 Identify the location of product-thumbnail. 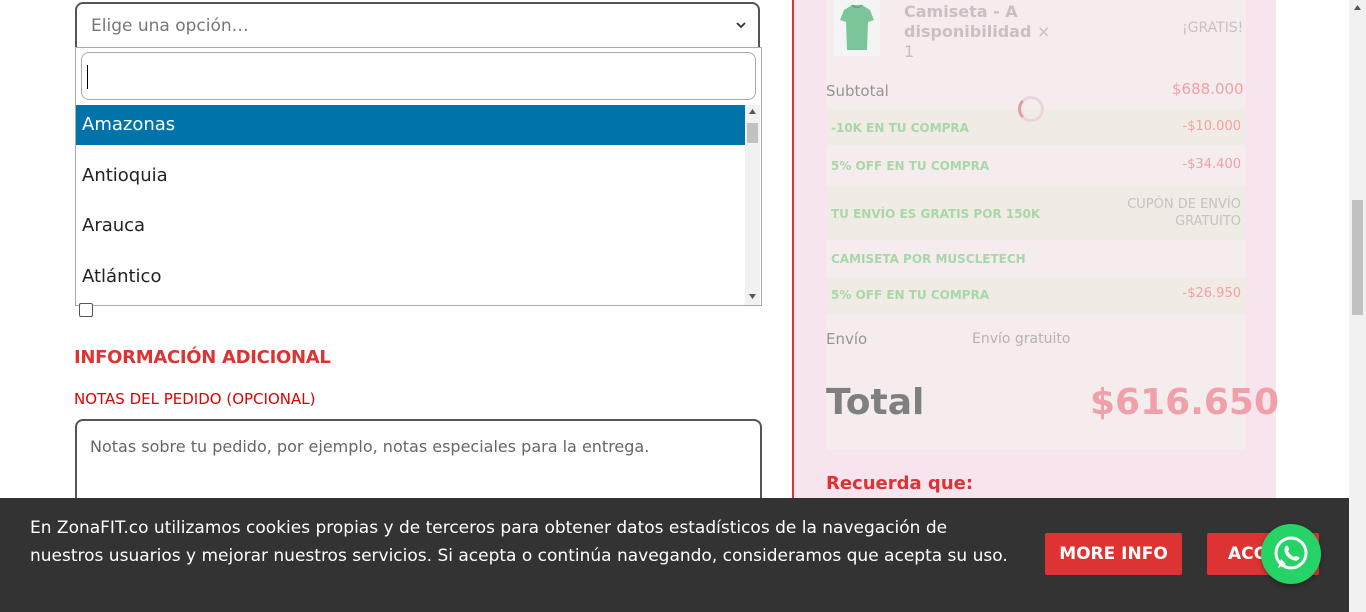
(857, 28).